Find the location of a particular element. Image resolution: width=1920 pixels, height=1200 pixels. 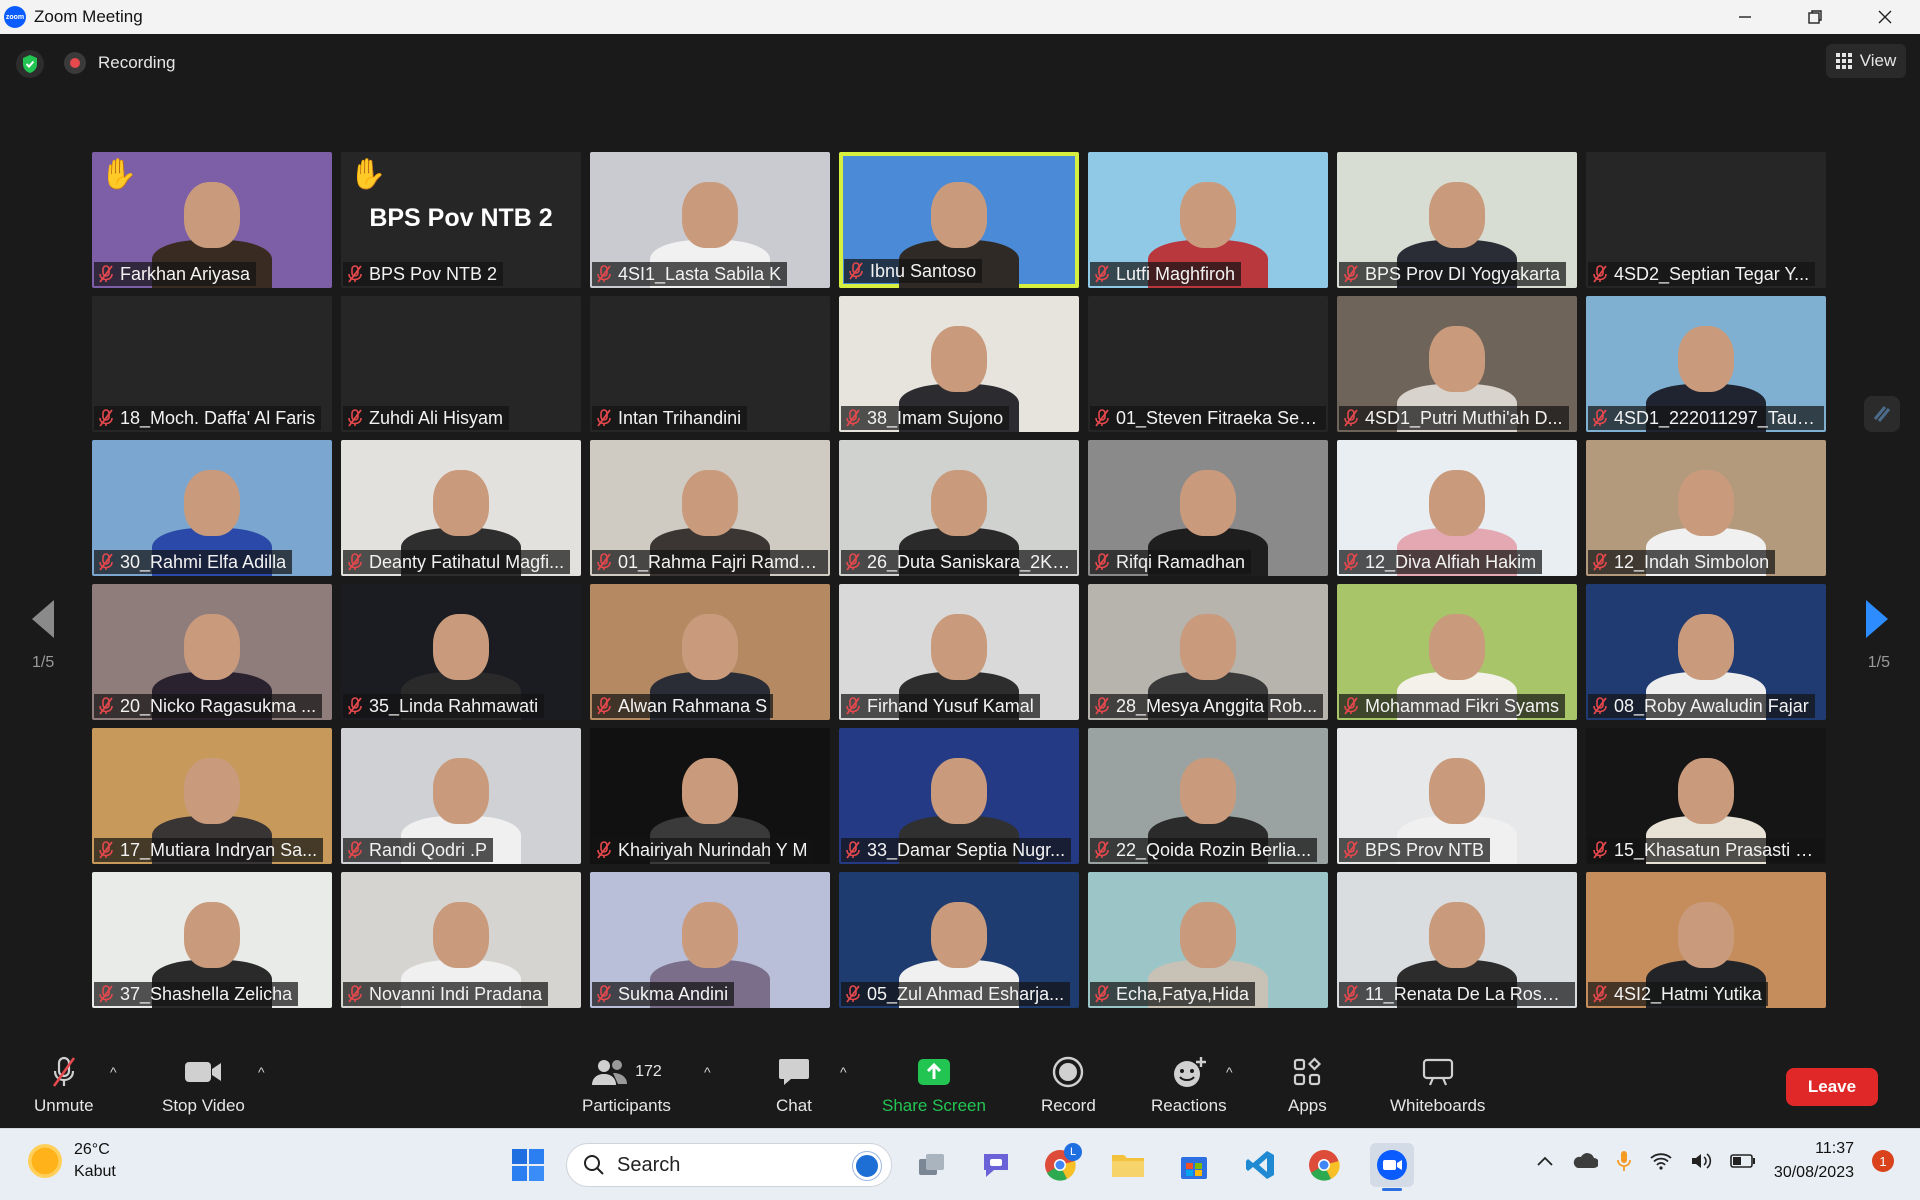

minimize-button is located at coordinates (1745, 17).